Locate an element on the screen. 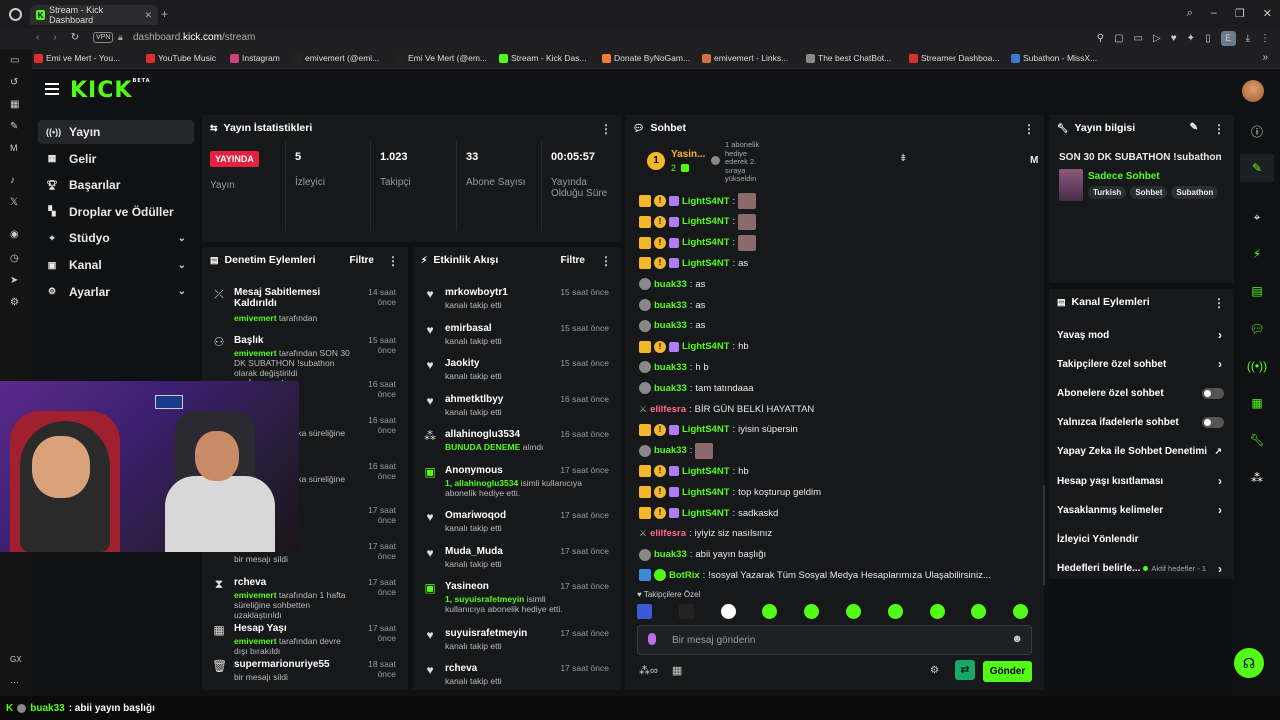  sidebar-spotify-icon: ◉ is located at coordinates (14, 234).